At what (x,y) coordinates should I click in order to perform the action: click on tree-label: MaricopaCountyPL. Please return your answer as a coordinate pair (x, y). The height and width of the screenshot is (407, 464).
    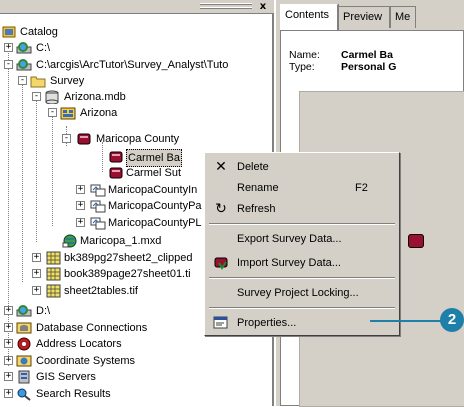
    Looking at the image, I should click on (155, 223).